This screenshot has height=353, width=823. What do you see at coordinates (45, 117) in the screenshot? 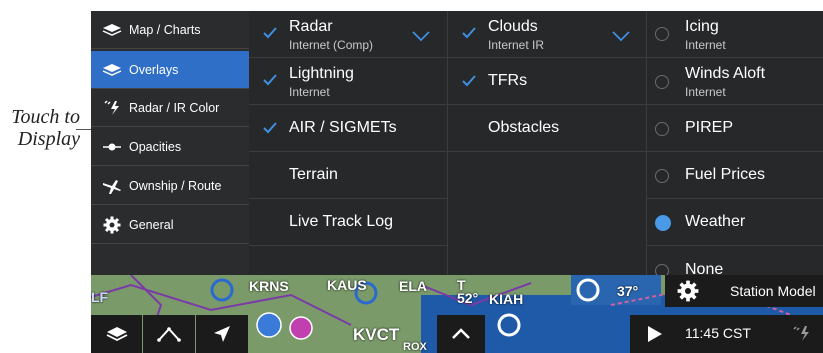
I see `callout-line1: Touch to` at bounding box center [45, 117].